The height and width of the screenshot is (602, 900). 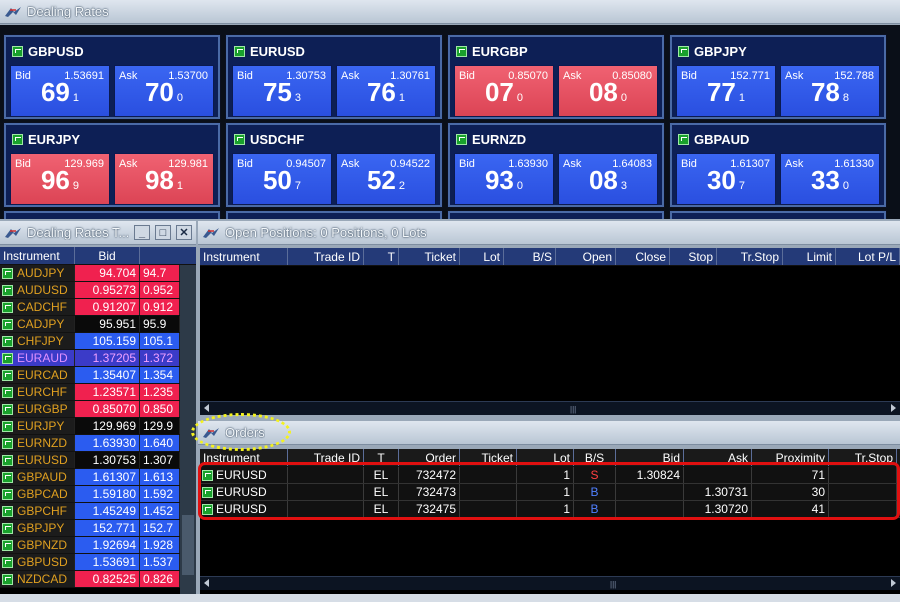 I want to click on watchlist-row: EURNZD 1.63930 1.640, so click(x=98, y=443).